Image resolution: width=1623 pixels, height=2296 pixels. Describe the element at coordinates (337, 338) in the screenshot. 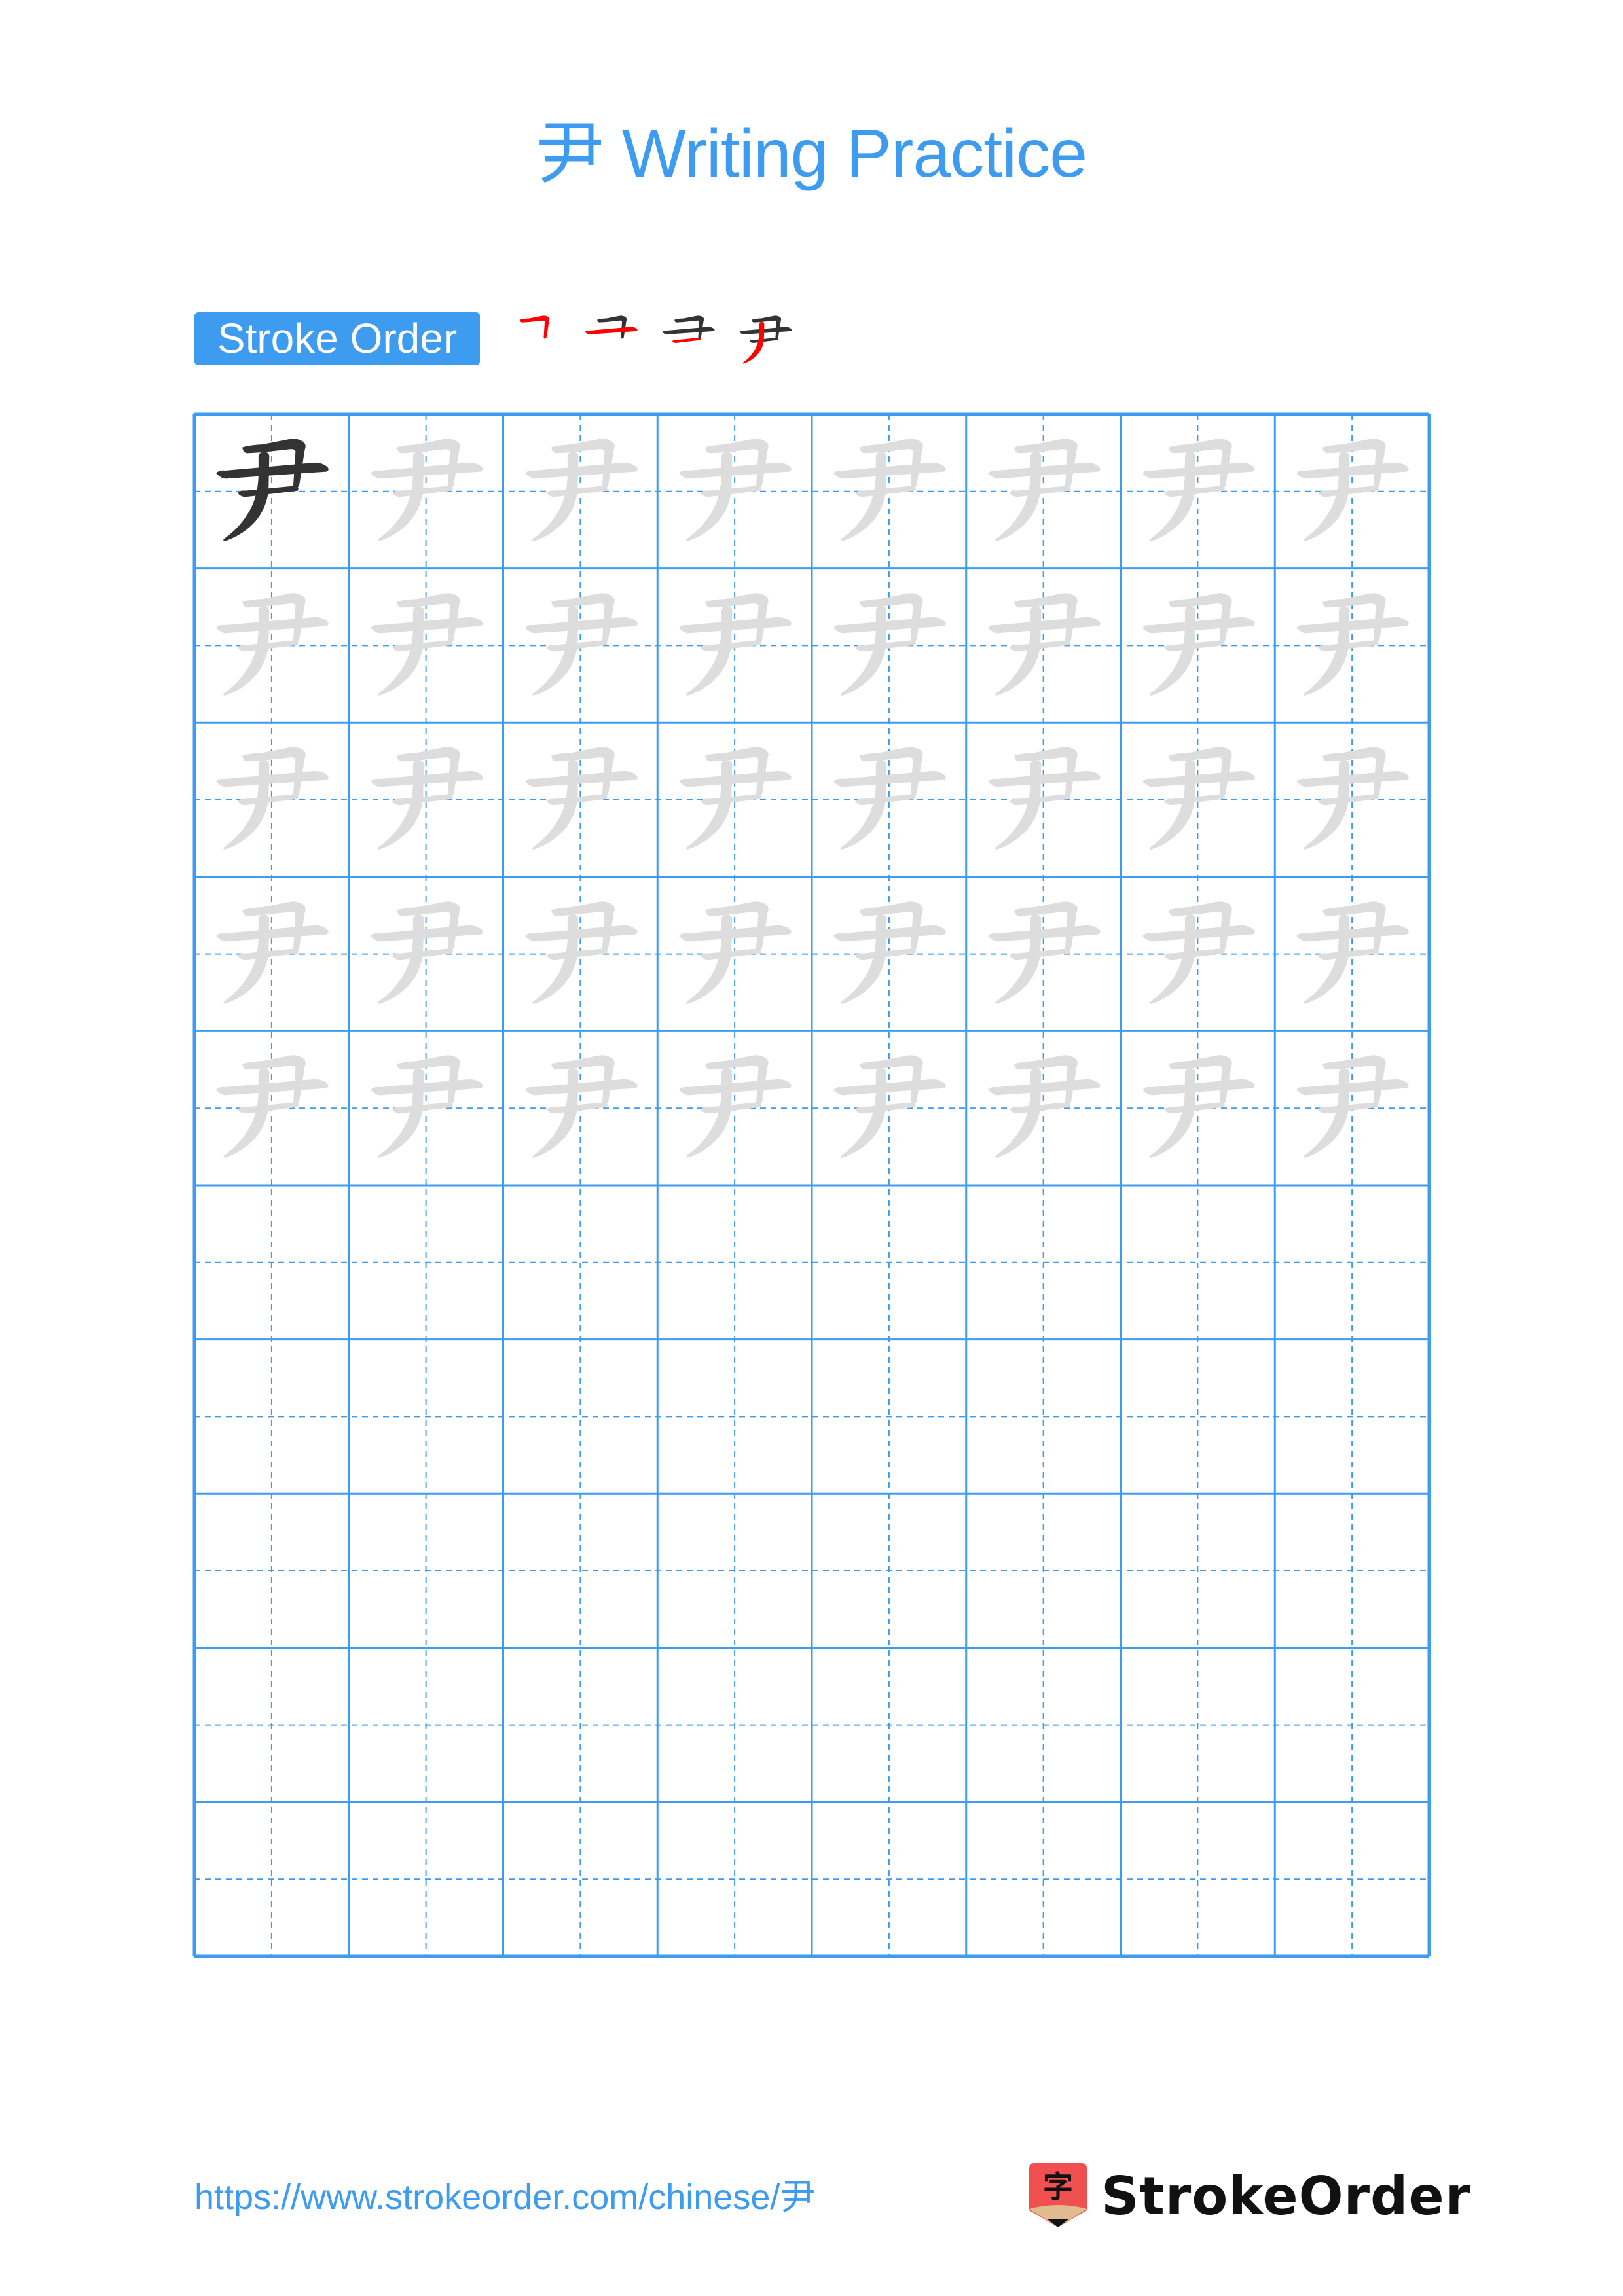

I see `stroke-order-label: Stroke Order` at that location.